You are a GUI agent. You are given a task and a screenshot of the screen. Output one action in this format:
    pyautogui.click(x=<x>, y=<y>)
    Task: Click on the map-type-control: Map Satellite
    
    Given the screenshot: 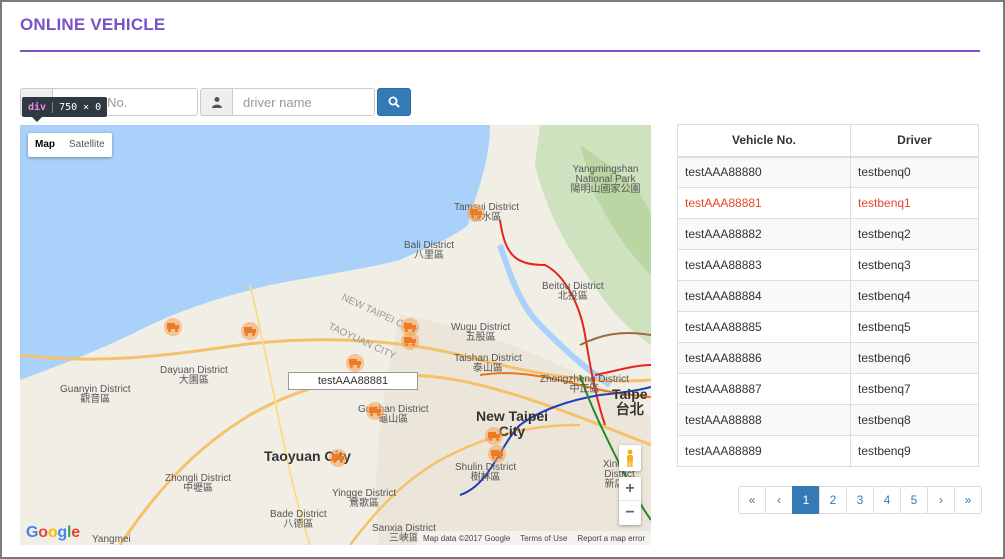 What is the action you would take?
    pyautogui.click(x=70, y=145)
    